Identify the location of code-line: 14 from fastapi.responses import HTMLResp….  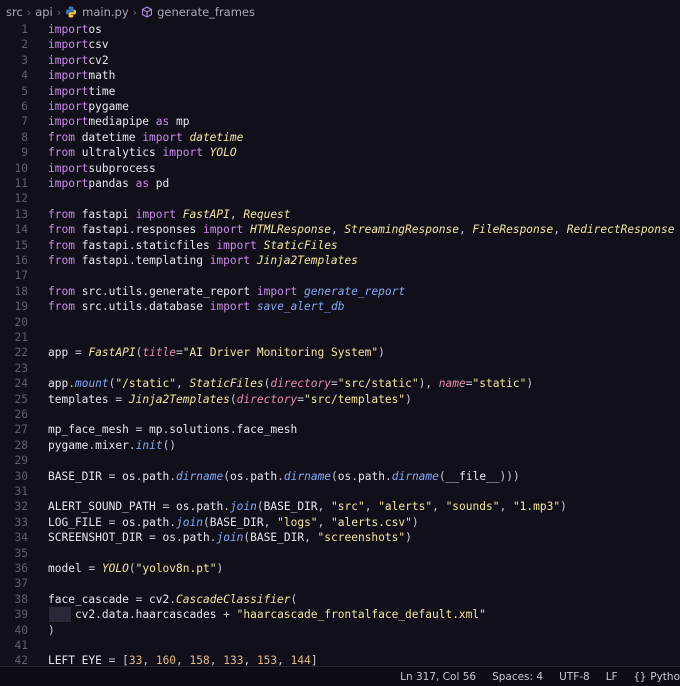
(340, 229).